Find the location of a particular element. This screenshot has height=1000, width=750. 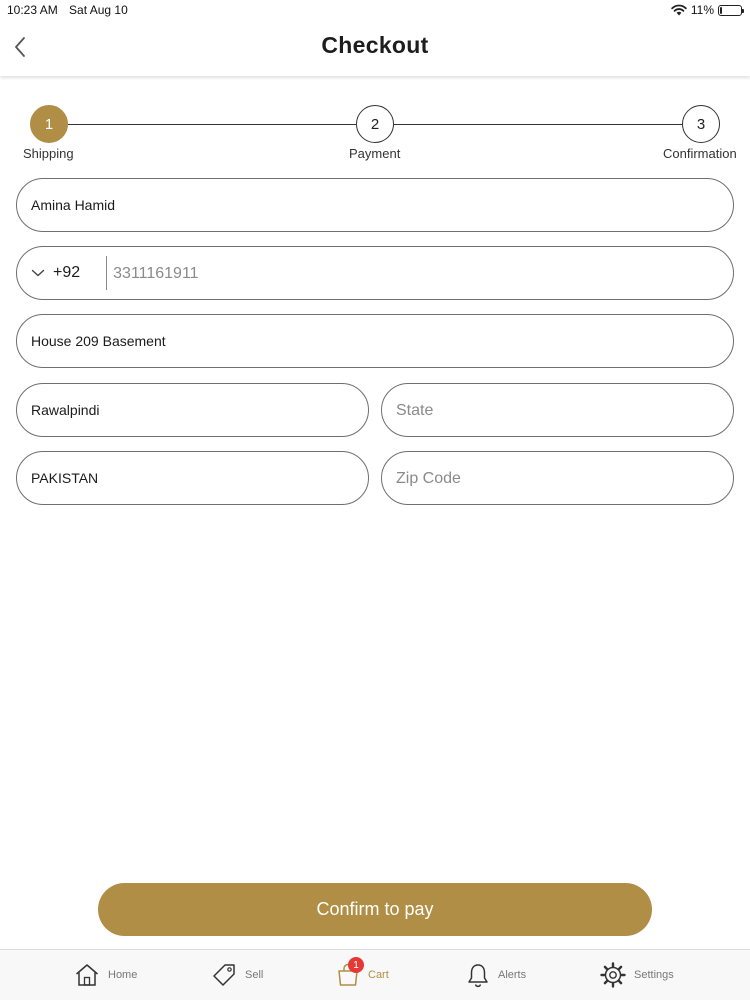

address-field is located at coordinates (375, 341).